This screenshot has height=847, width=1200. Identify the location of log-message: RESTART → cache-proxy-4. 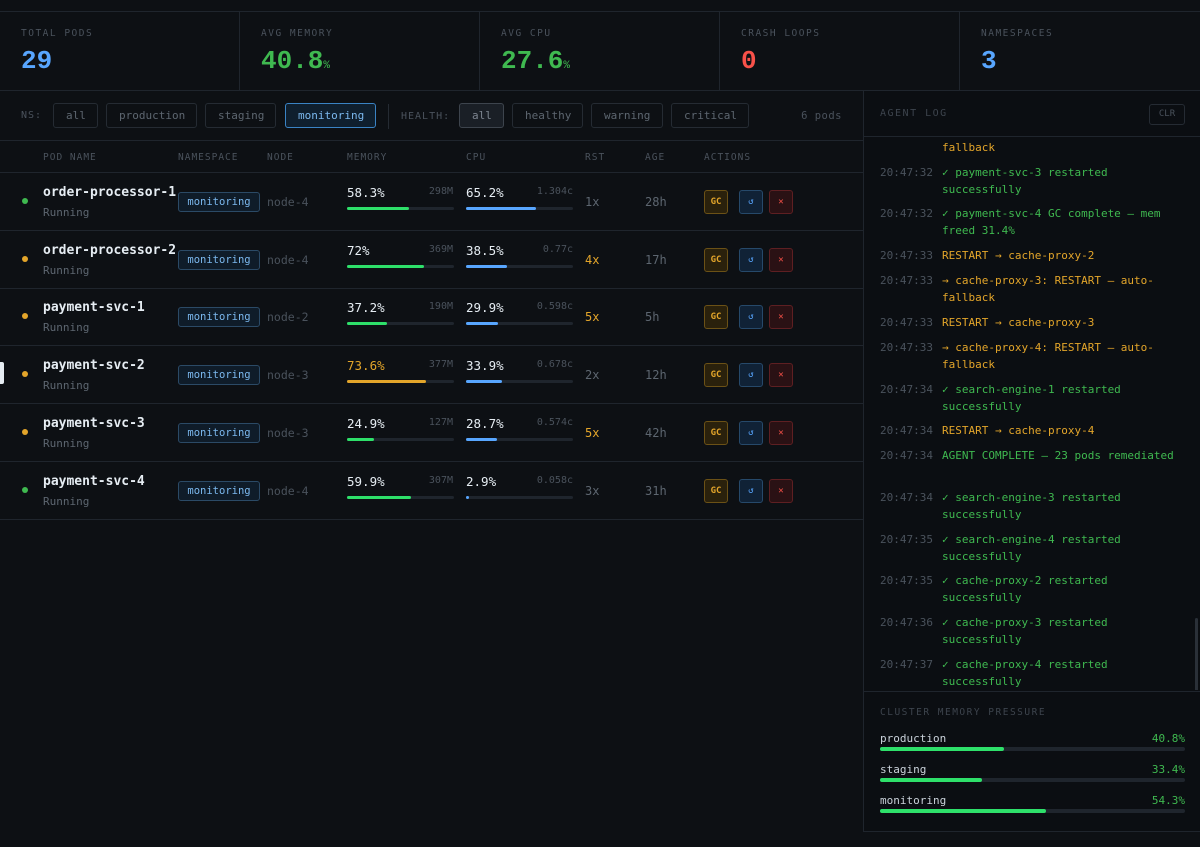
(1018, 431).